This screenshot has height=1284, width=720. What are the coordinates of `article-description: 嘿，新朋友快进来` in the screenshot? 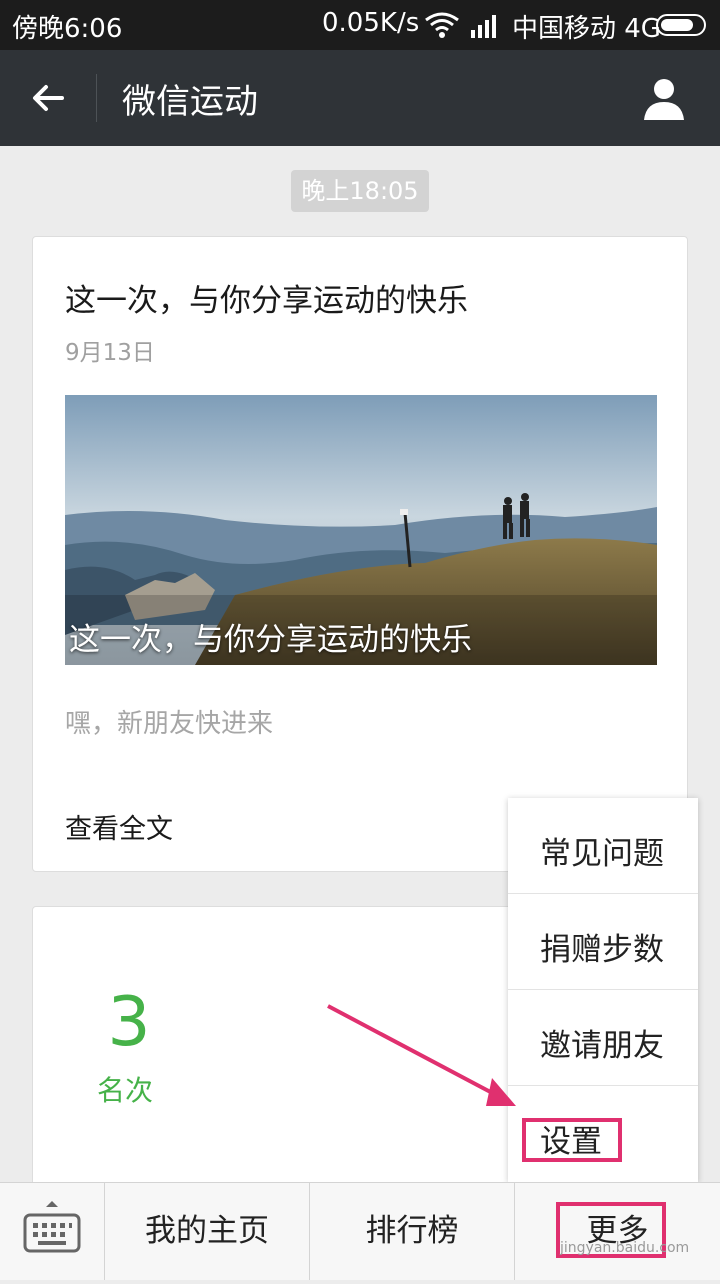 It's located at (169, 724).